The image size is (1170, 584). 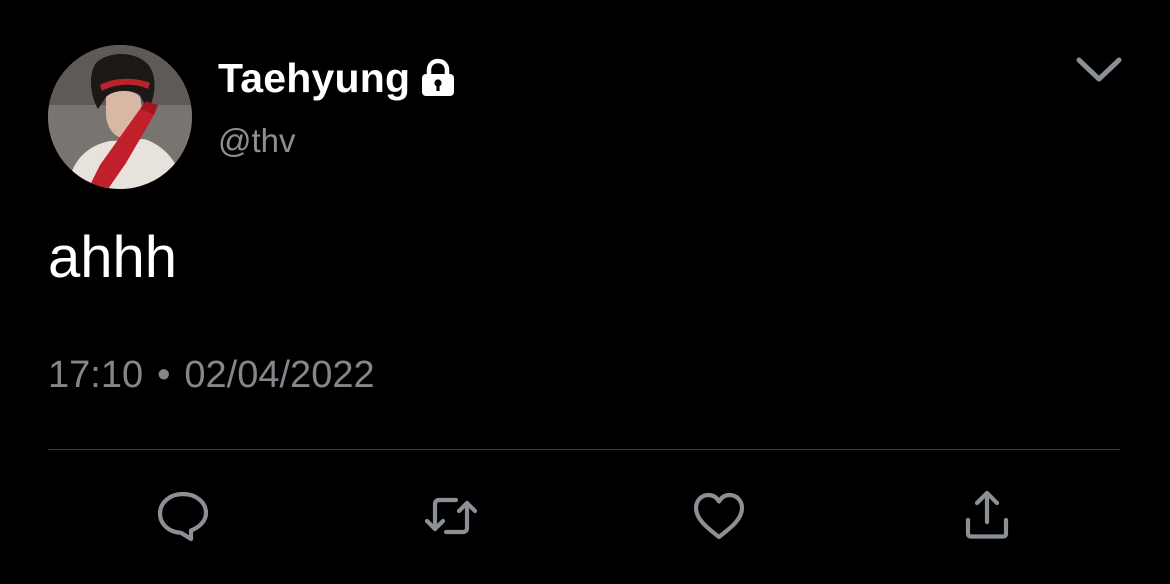 What do you see at coordinates (337, 106) in the screenshot?
I see `author-block: Taehyung @thv` at bounding box center [337, 106].